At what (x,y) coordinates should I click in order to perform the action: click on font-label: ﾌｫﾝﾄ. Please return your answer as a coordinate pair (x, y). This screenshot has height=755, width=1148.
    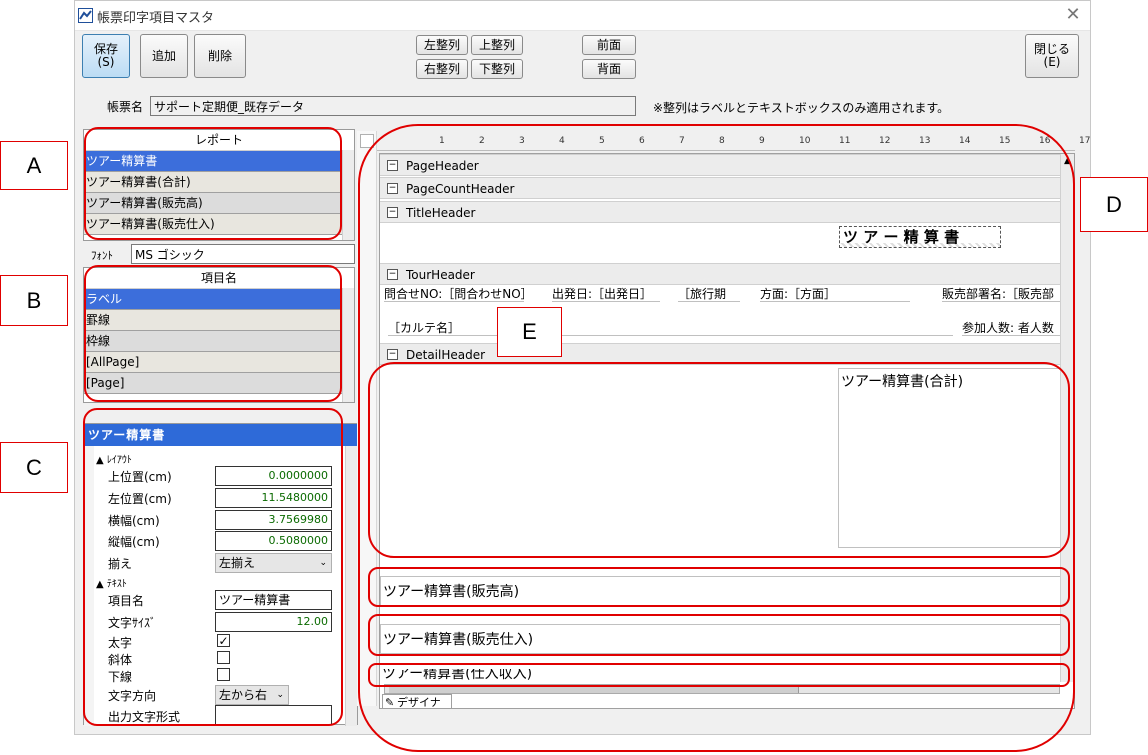
    Looking at the image, I should click on (102, 255).